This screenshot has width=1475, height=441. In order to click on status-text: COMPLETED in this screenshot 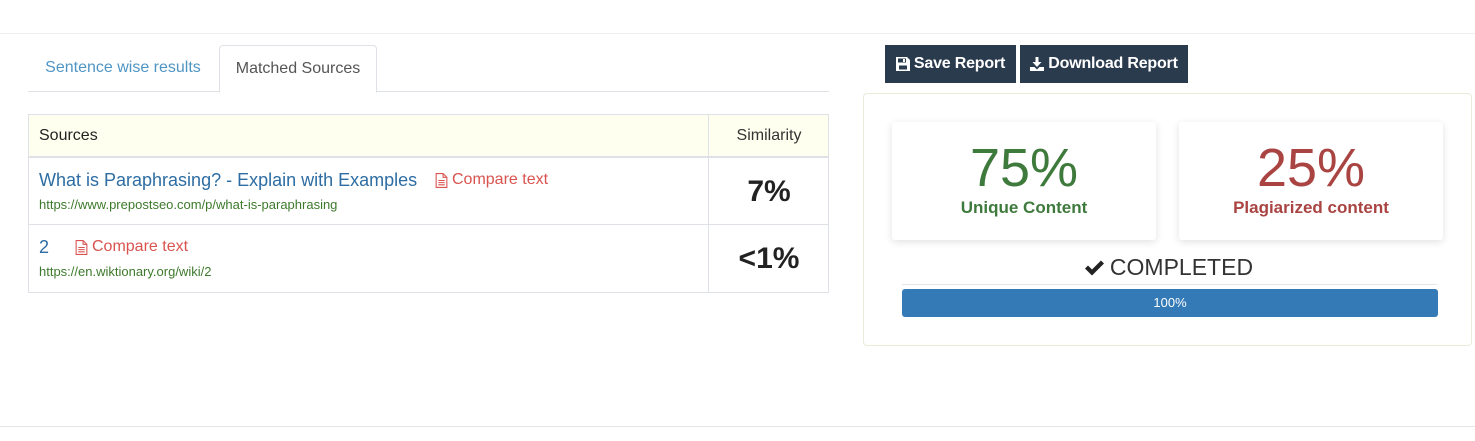, I will do `click(1181, 267)`.